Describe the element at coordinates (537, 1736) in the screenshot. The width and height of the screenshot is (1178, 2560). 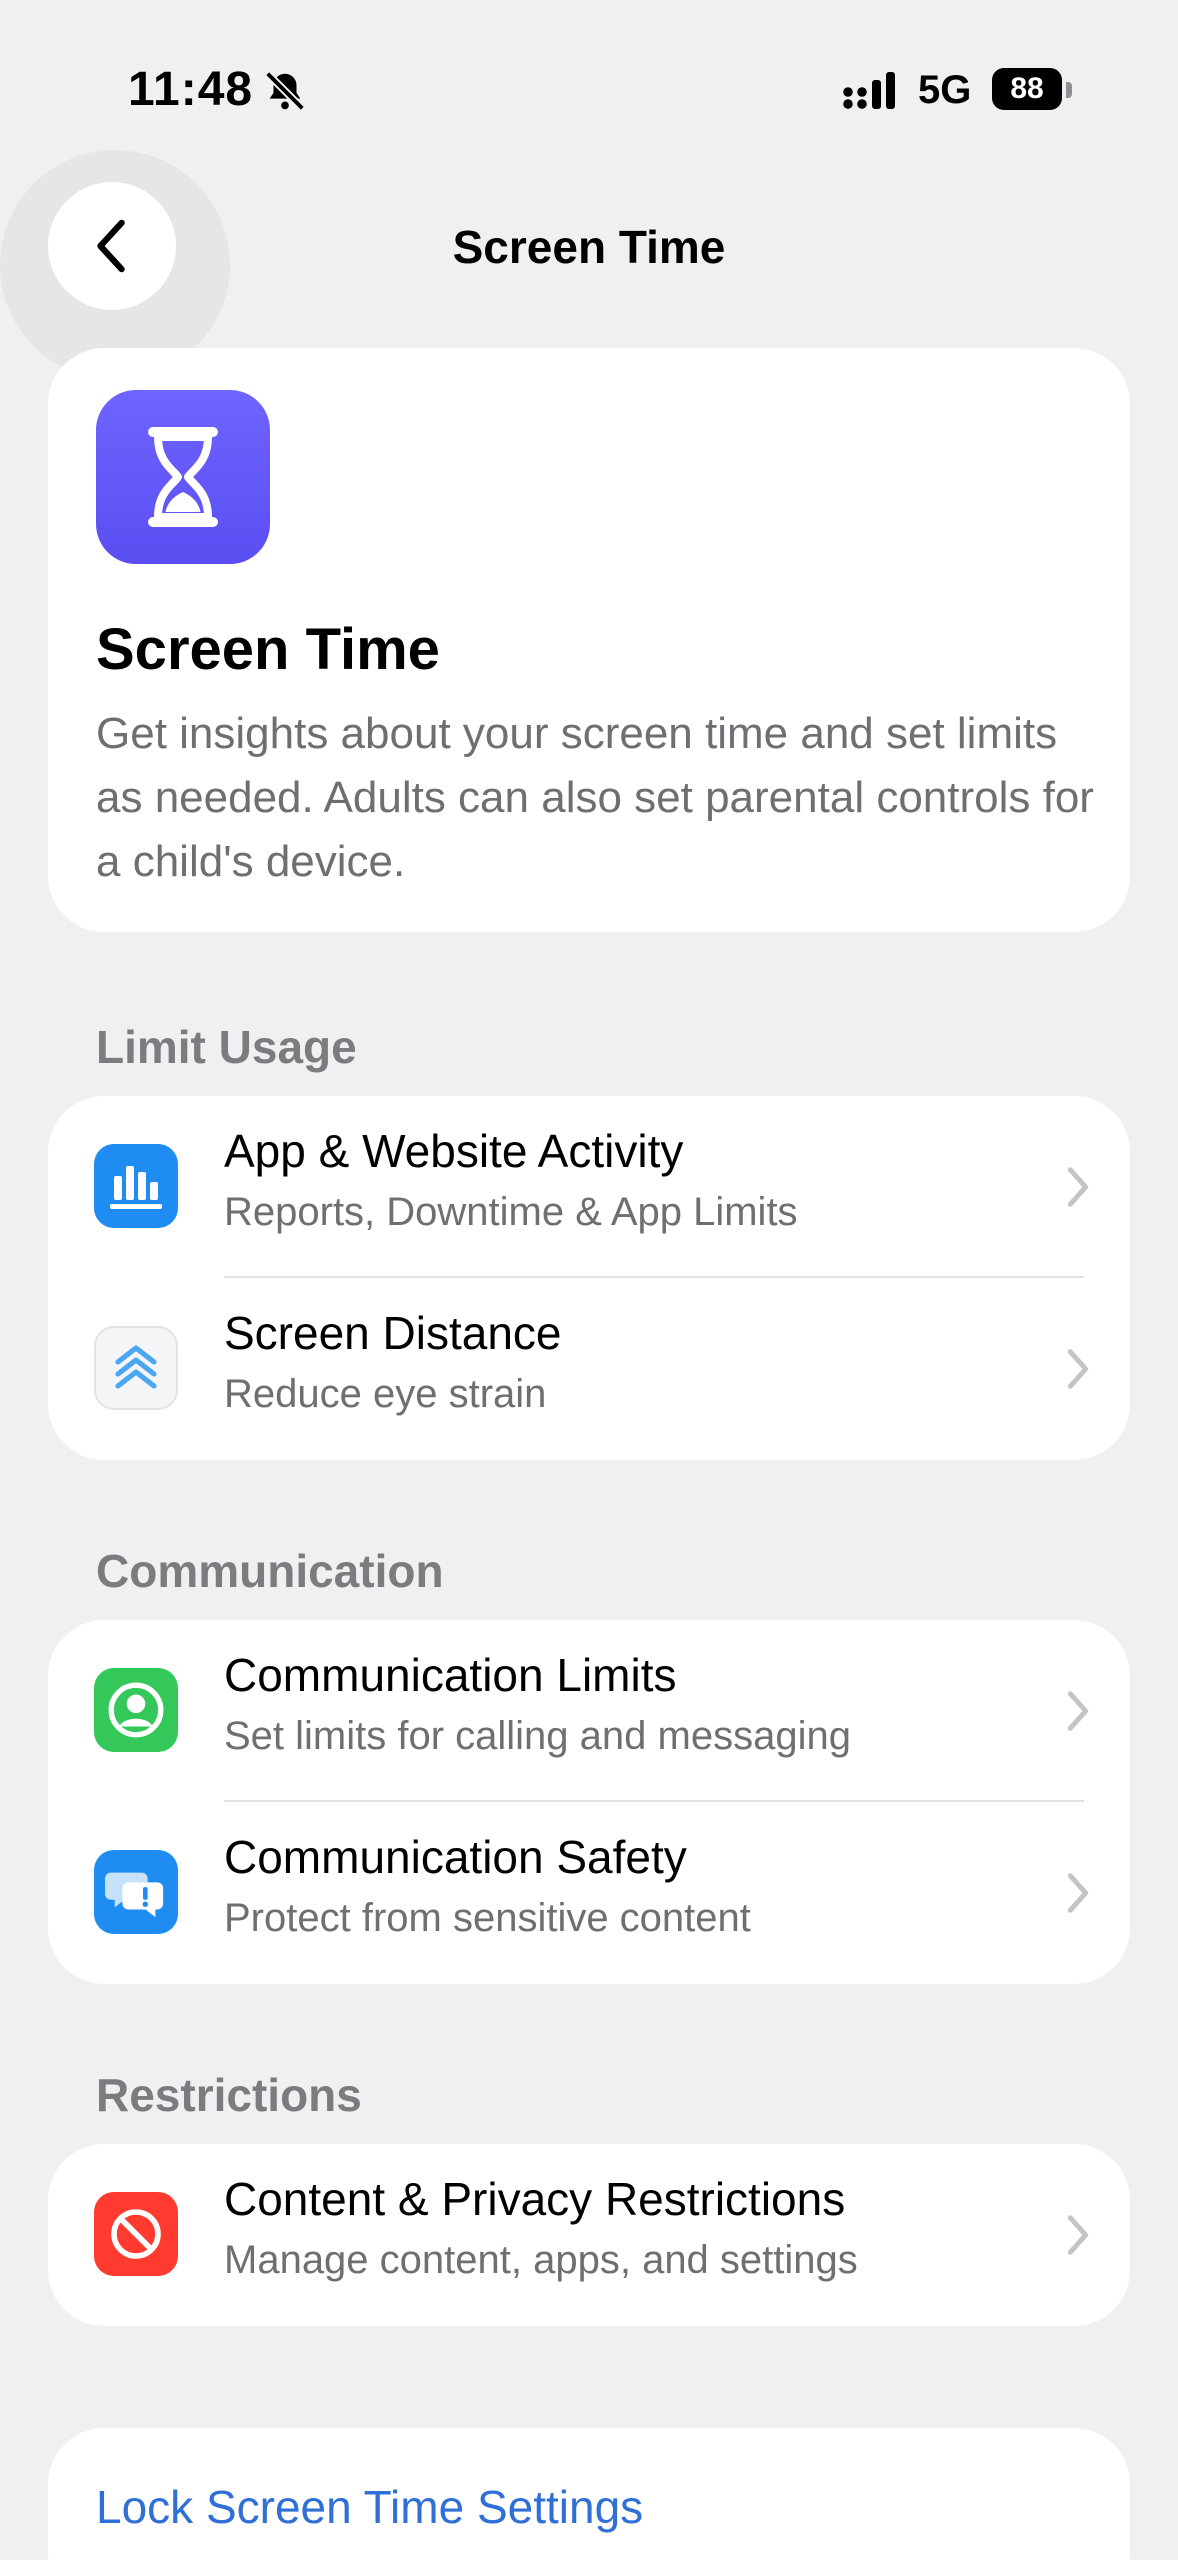
I see `row-subtitle: Set limits for calling and messaging` at that location.